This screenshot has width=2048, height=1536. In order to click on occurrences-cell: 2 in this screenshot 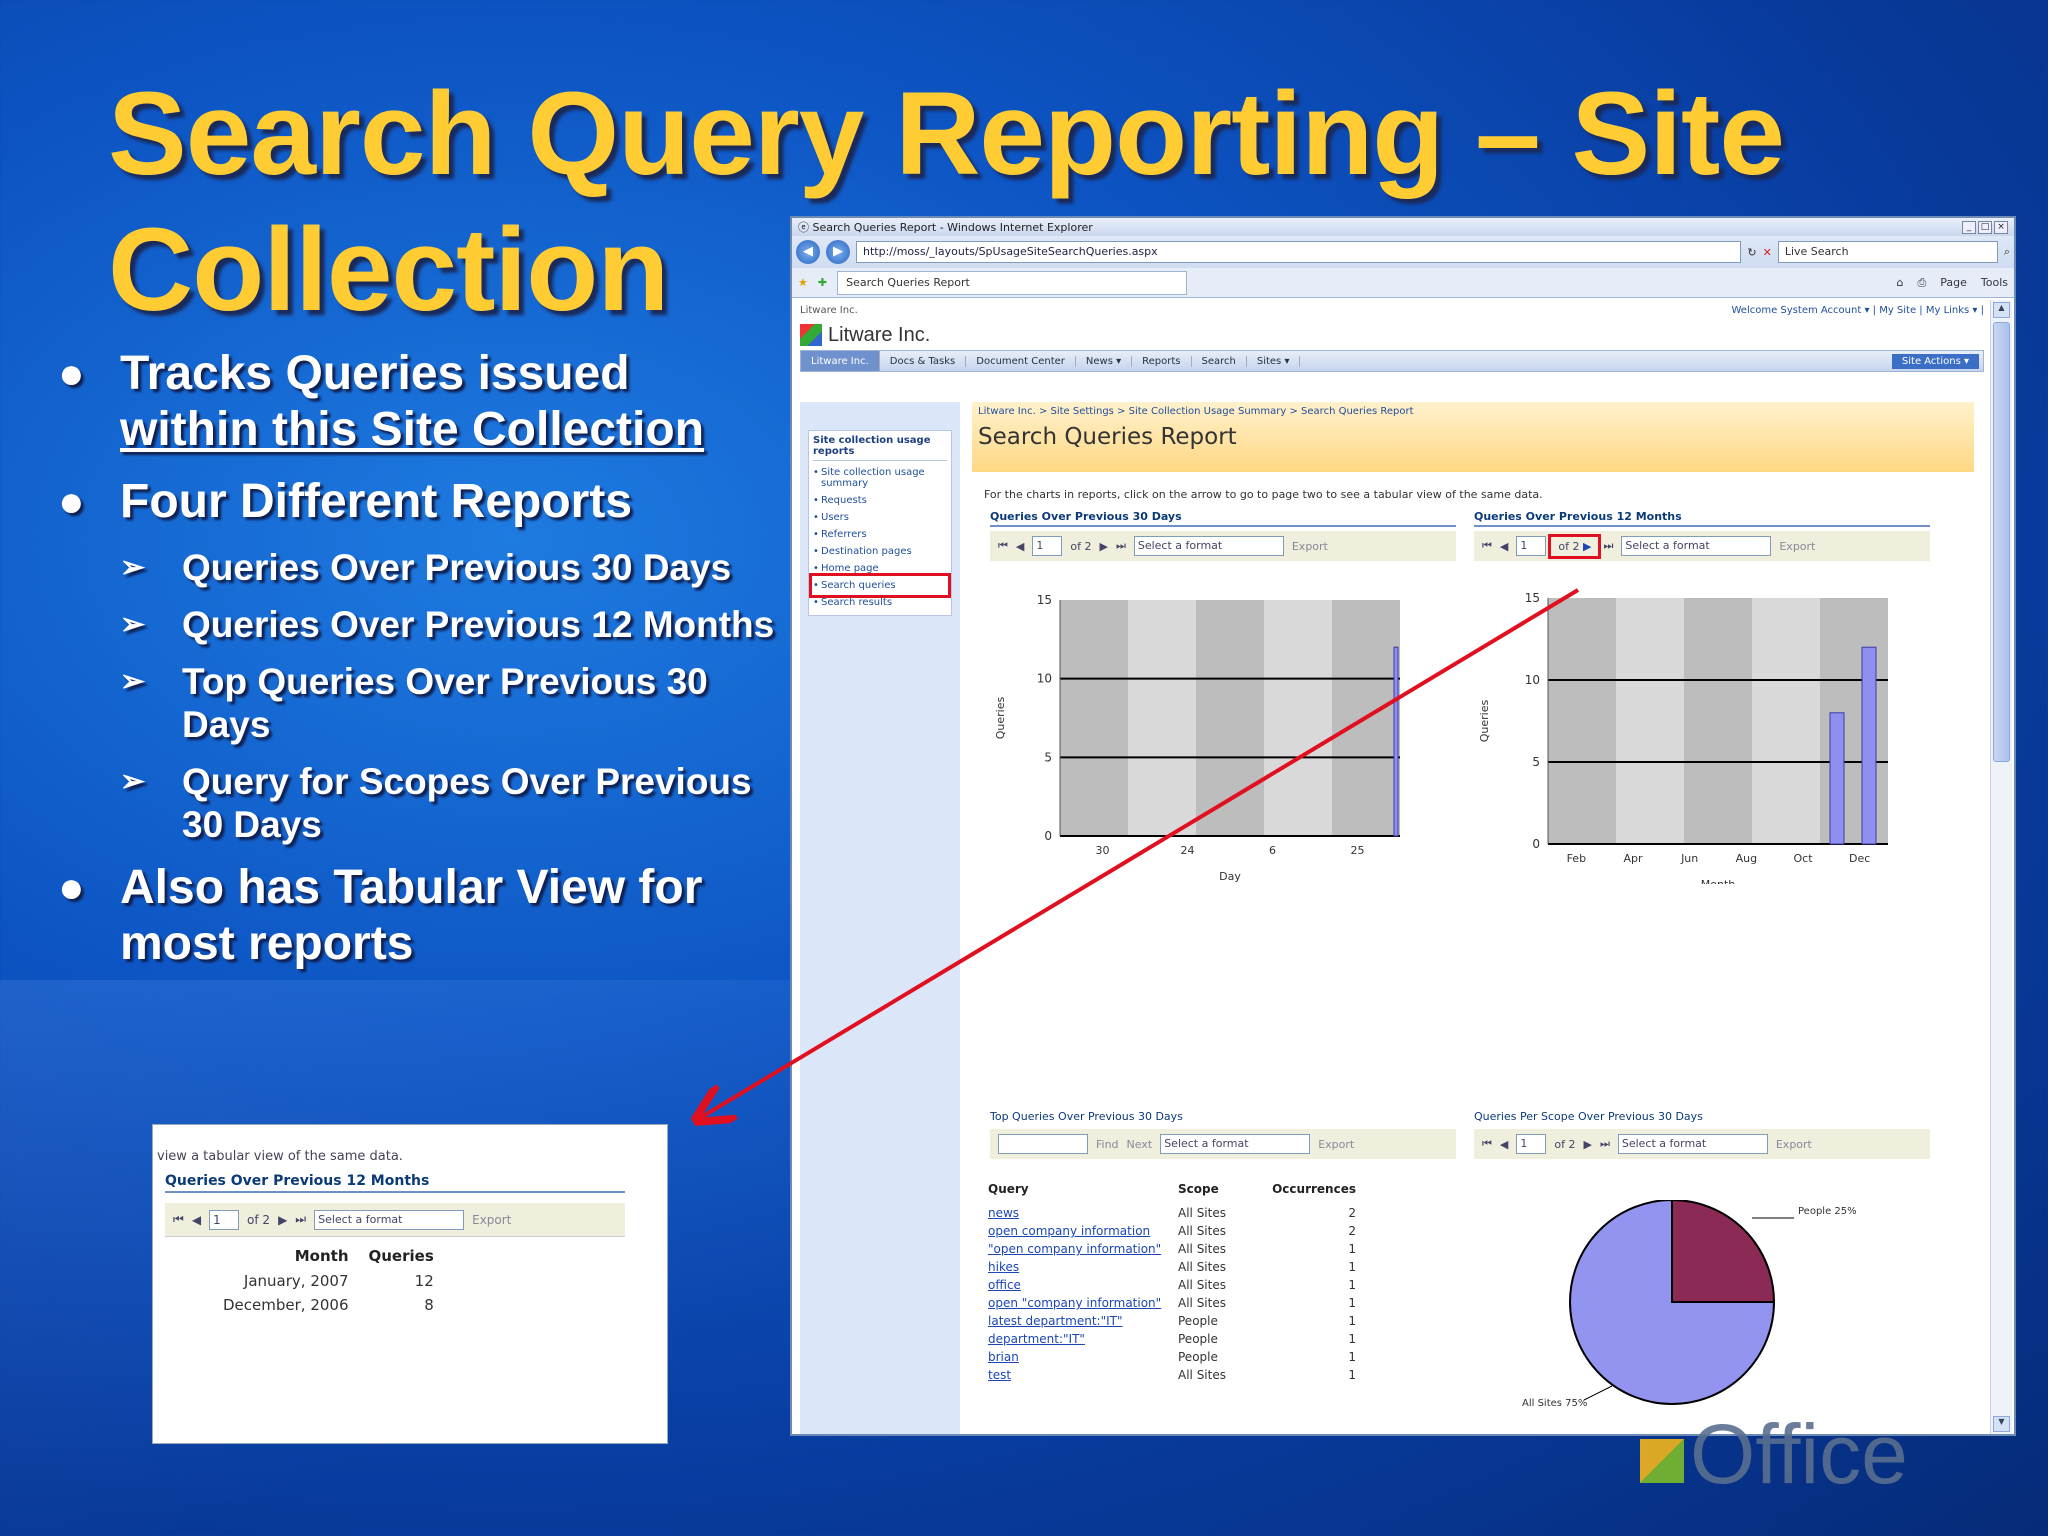, I will do `click(1352, 1213)`.